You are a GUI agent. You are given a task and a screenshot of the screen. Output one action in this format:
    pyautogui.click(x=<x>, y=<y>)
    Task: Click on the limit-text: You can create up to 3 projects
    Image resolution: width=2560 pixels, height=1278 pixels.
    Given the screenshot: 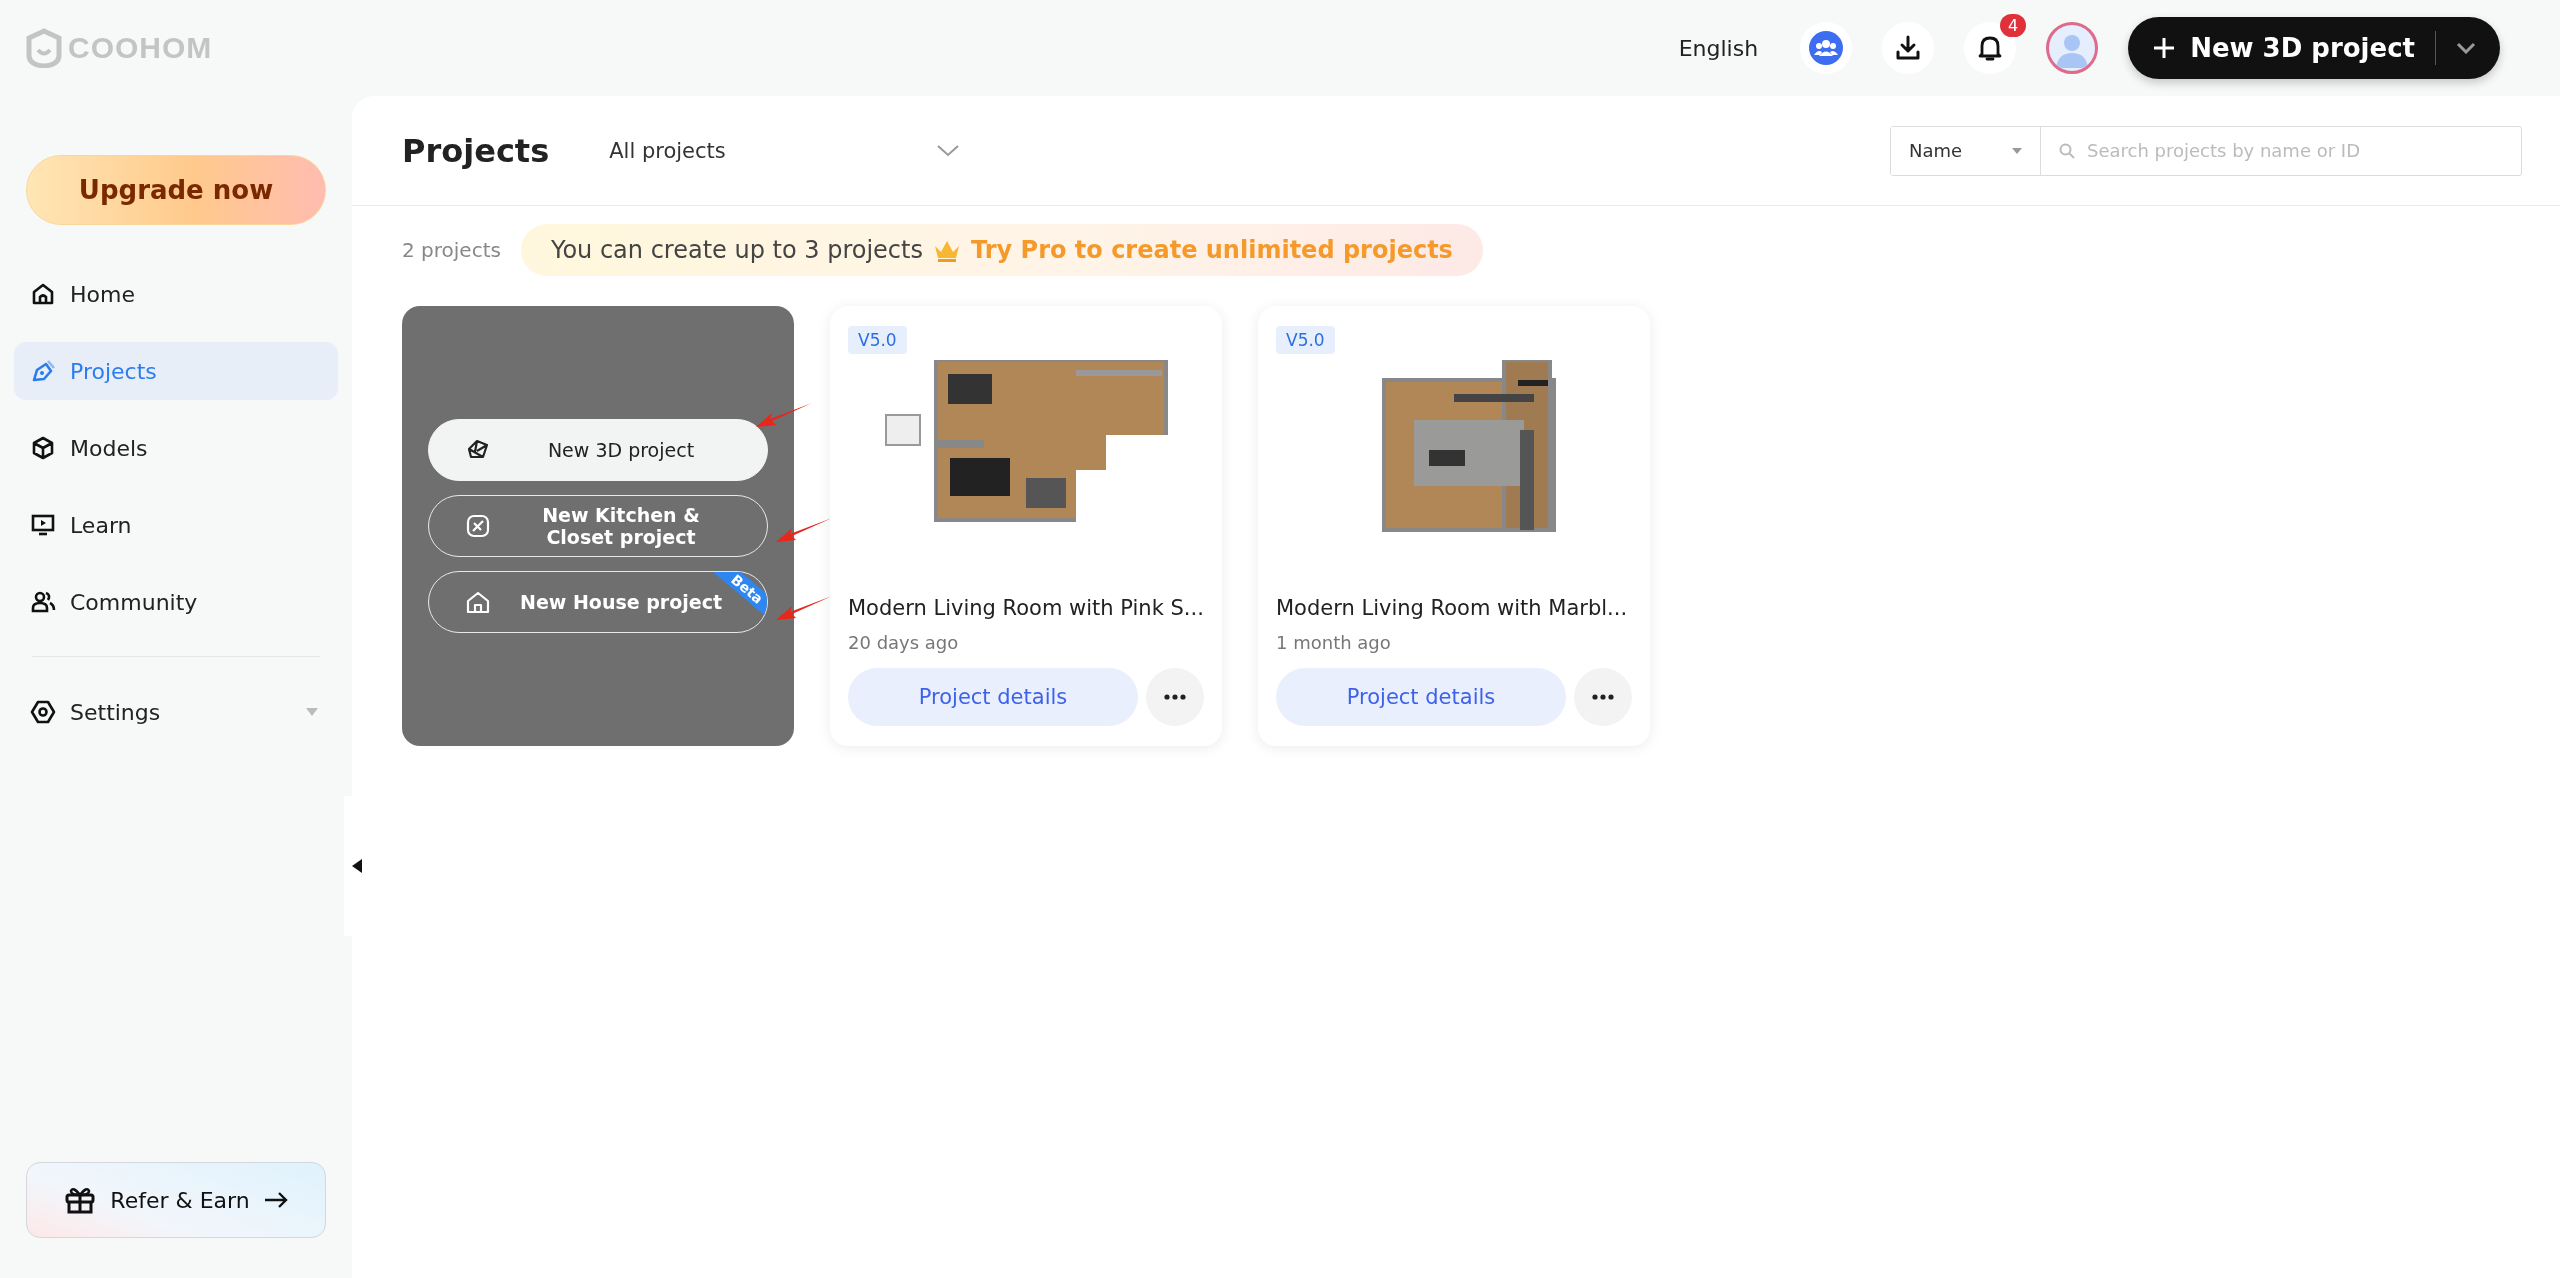 What is the action you would take?
    pyautogui.click(x=736, y=250)
    